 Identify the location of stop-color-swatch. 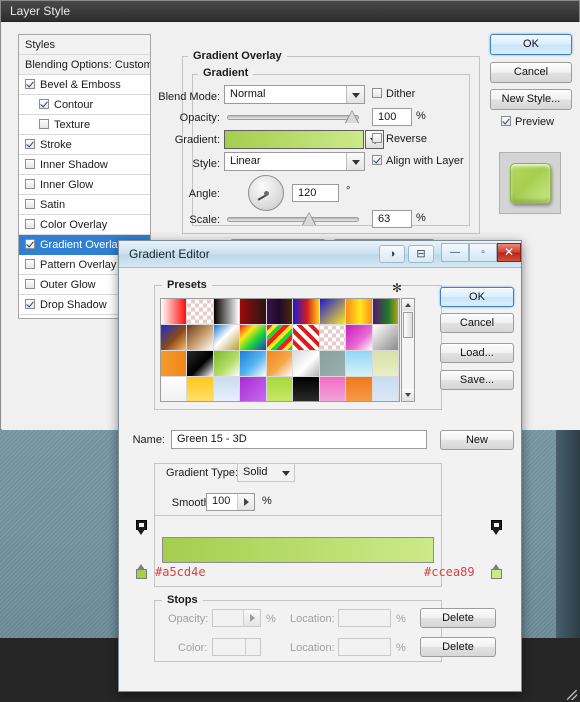
(236, 647).